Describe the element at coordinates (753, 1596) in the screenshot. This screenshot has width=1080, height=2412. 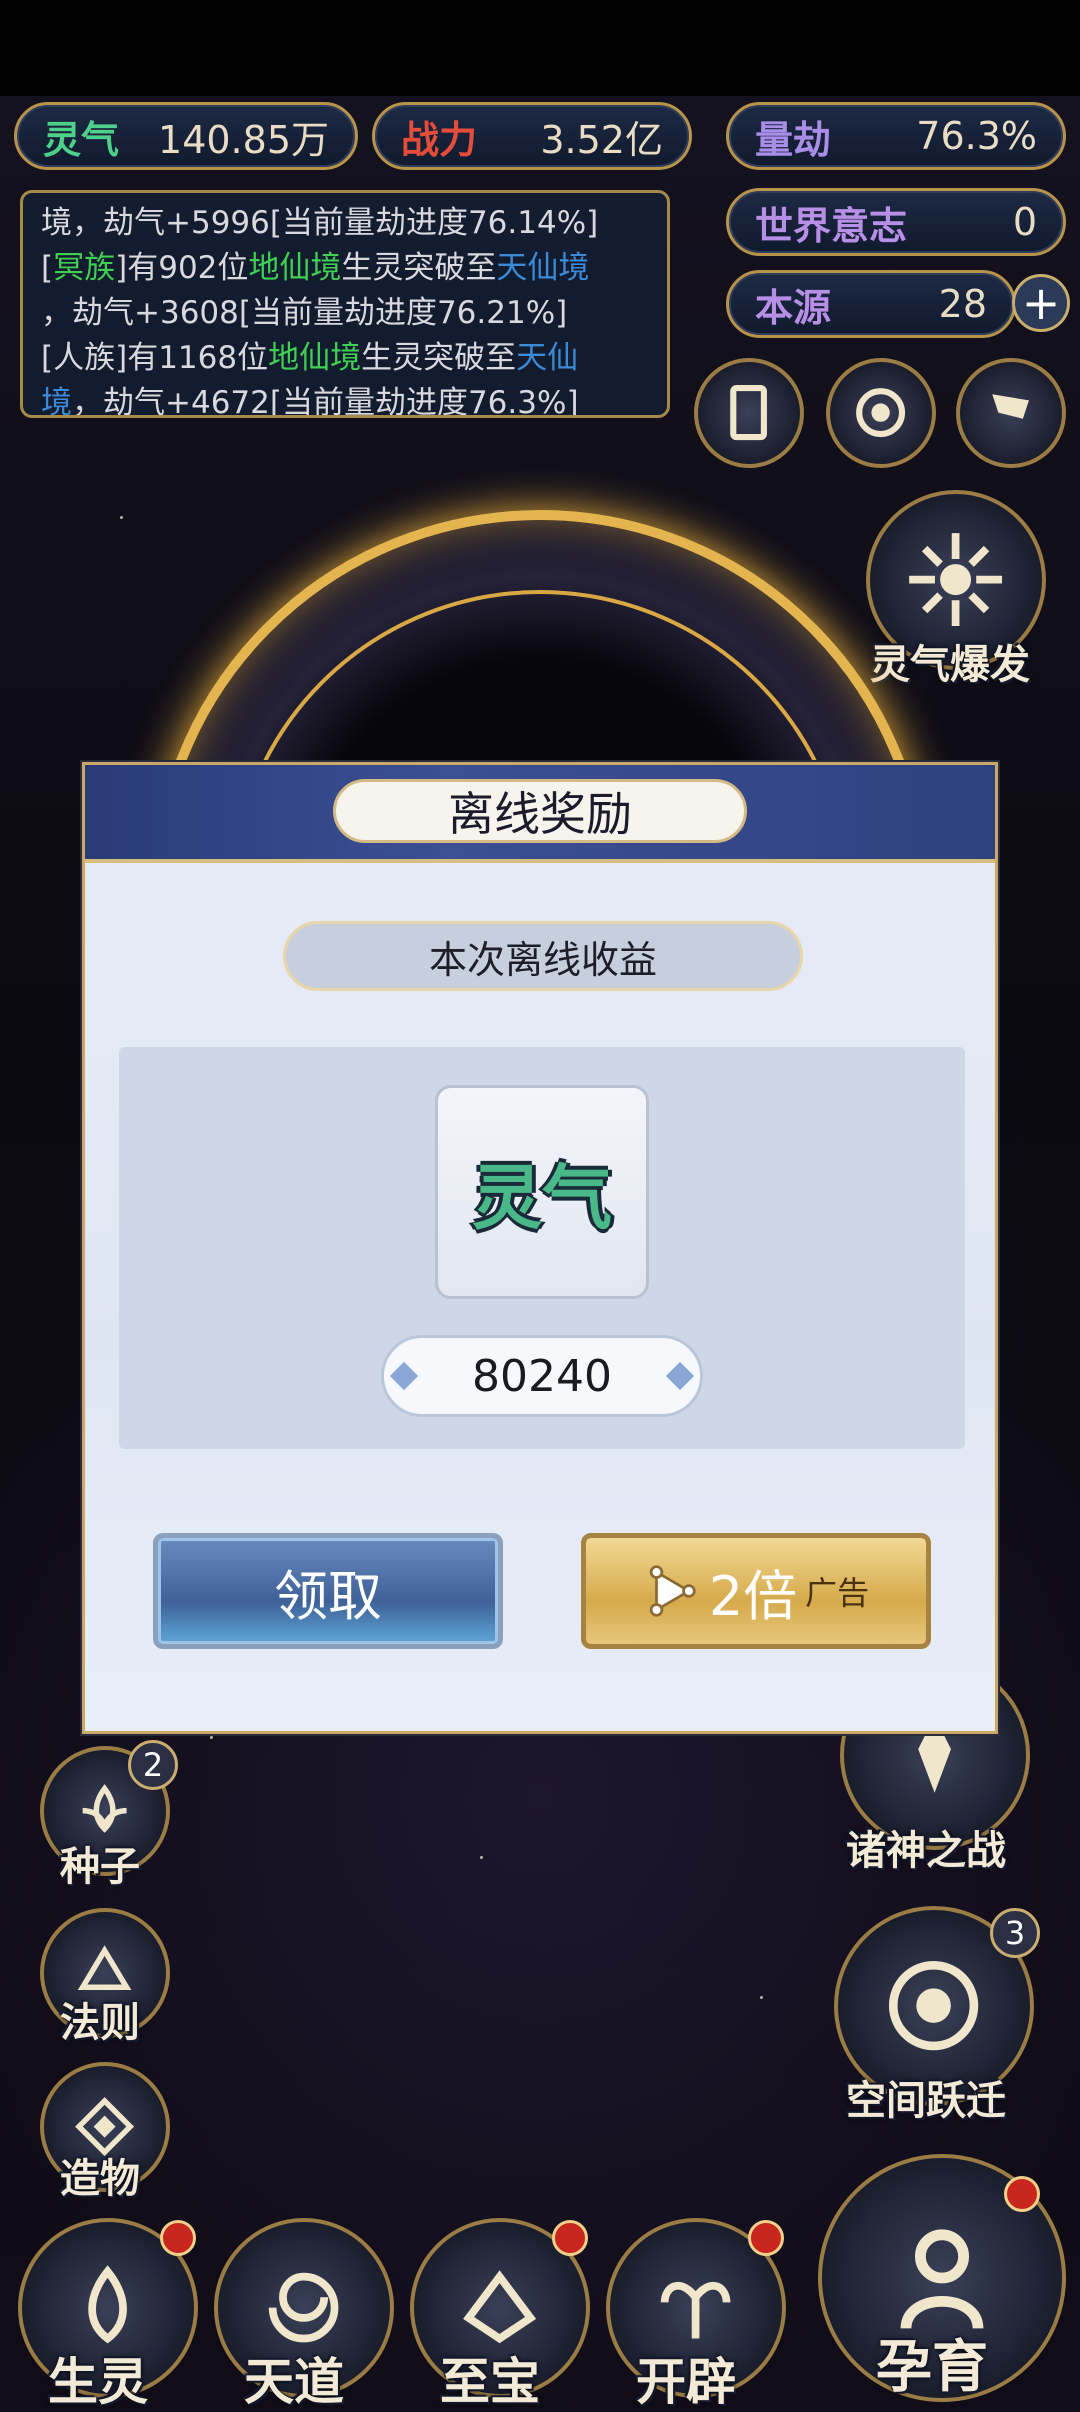
I see `double-label: 2倍` at that location.